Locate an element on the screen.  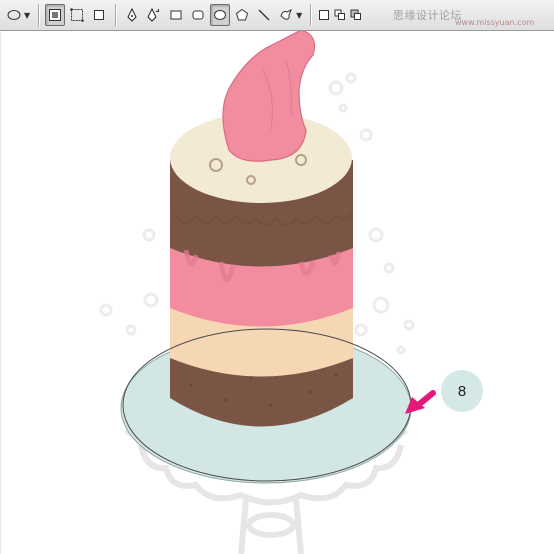
paths-button is located at coordinates (77, 15).